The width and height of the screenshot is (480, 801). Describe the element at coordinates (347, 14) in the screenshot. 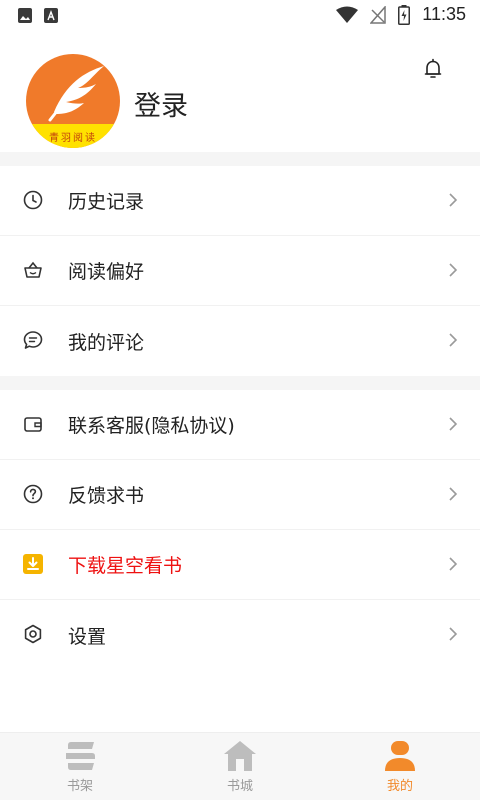

I see `wifi-icon` at that location.